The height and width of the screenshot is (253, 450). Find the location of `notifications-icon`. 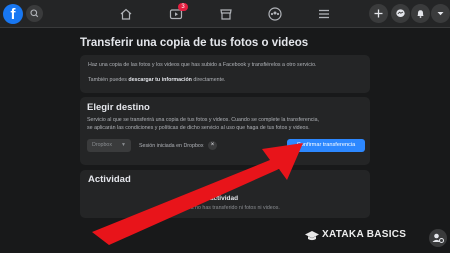

notifications-icon is located at coordinates (420, 14).